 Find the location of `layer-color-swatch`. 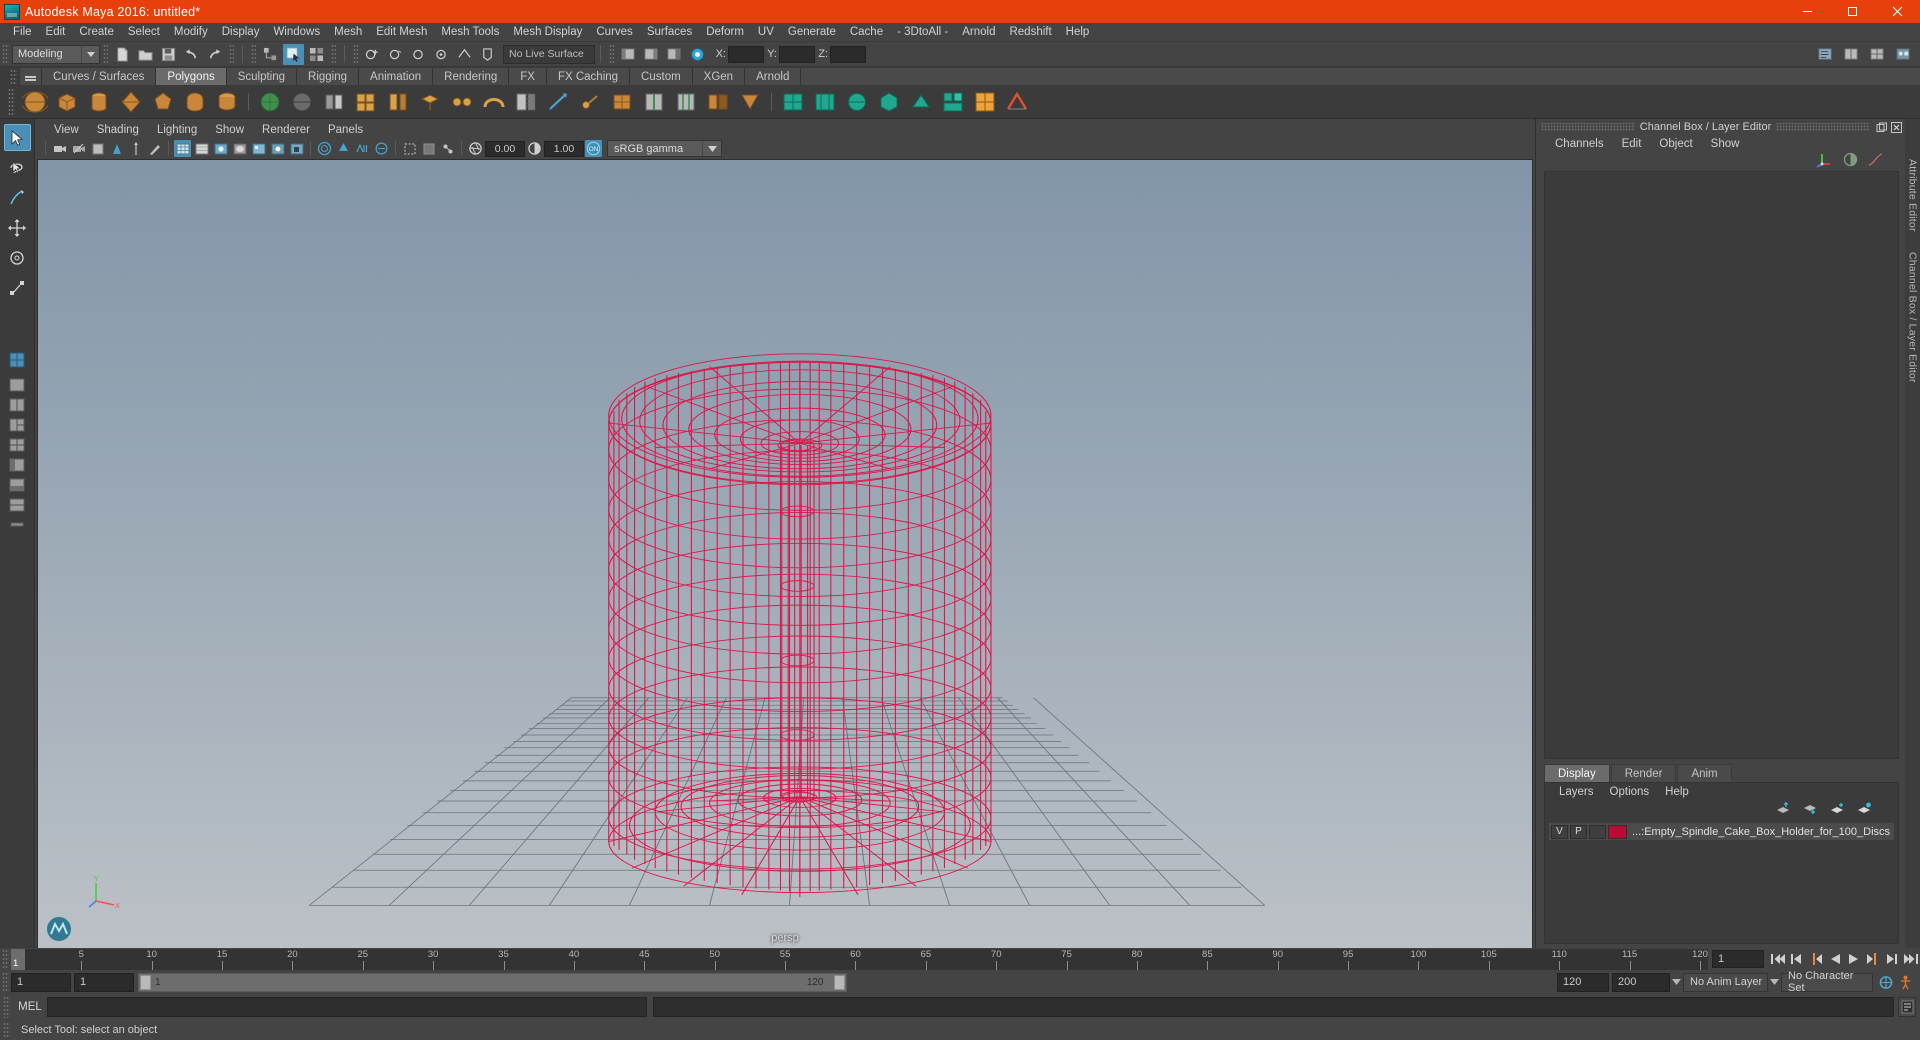

layer-color-swatch is located at coordinates (1617, 831).